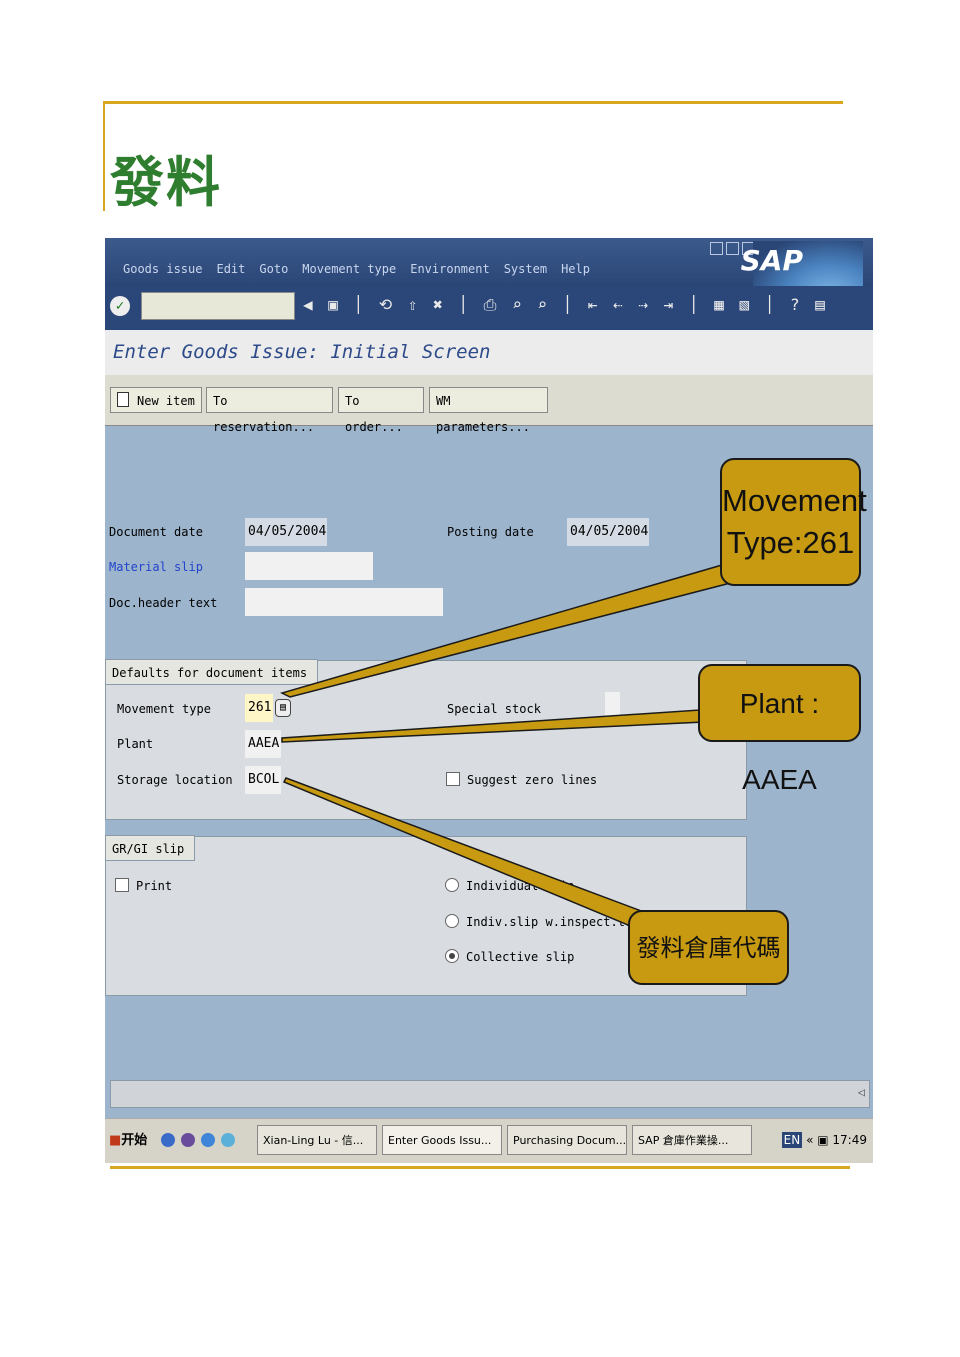 This screenshot has height=1357, width=960. Describe the element at coordinates (793, 522) in the screenshot. I see `movement-type-callout: Movement Type:261` at that location.